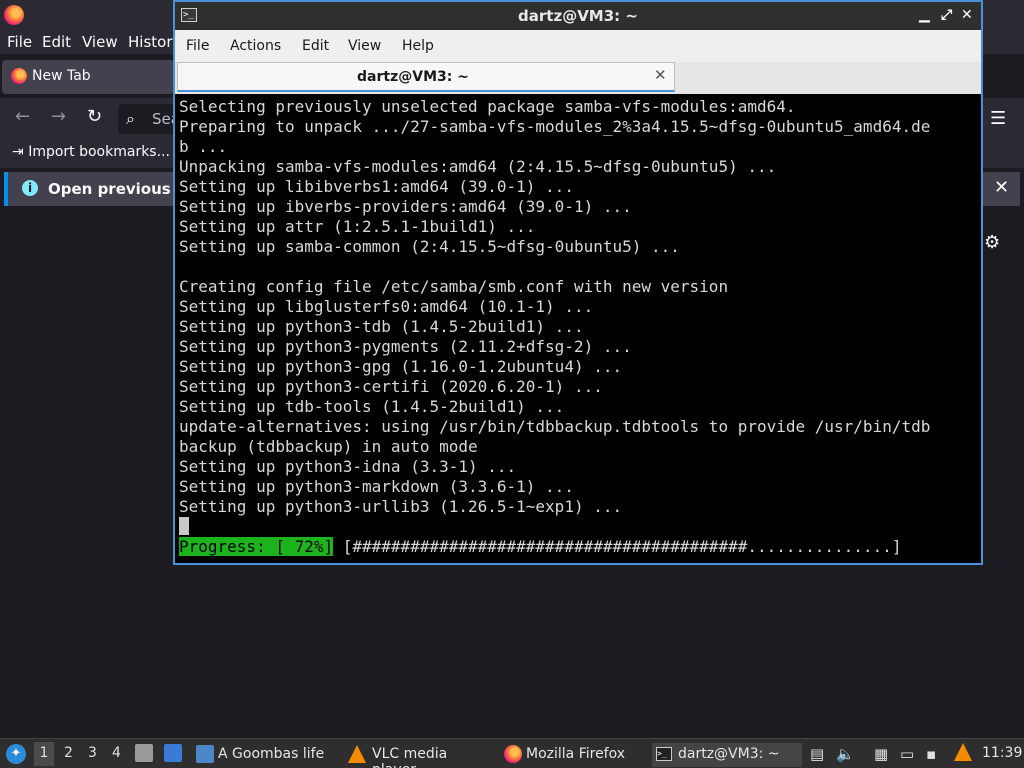 The width and height of the screenshot is (1024, 768). Describe the element at coordinates (1002, 753) in the screenshot. I see `clock: 11:39` at that location.